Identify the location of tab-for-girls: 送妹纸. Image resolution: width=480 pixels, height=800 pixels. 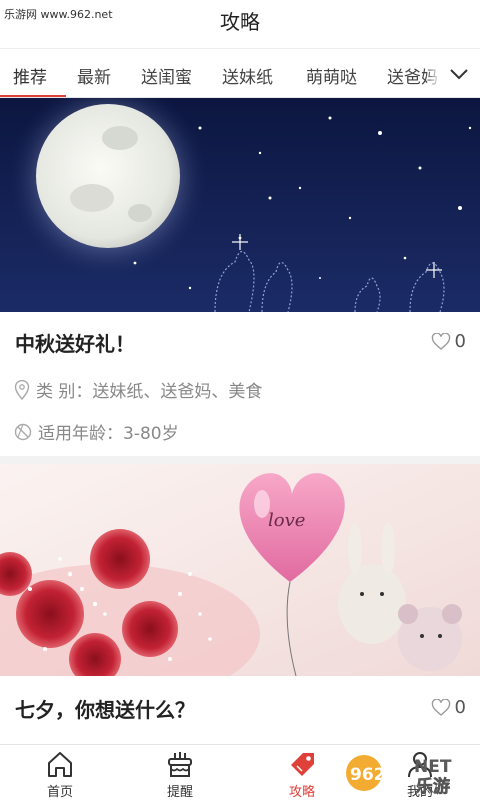
(247, 75).